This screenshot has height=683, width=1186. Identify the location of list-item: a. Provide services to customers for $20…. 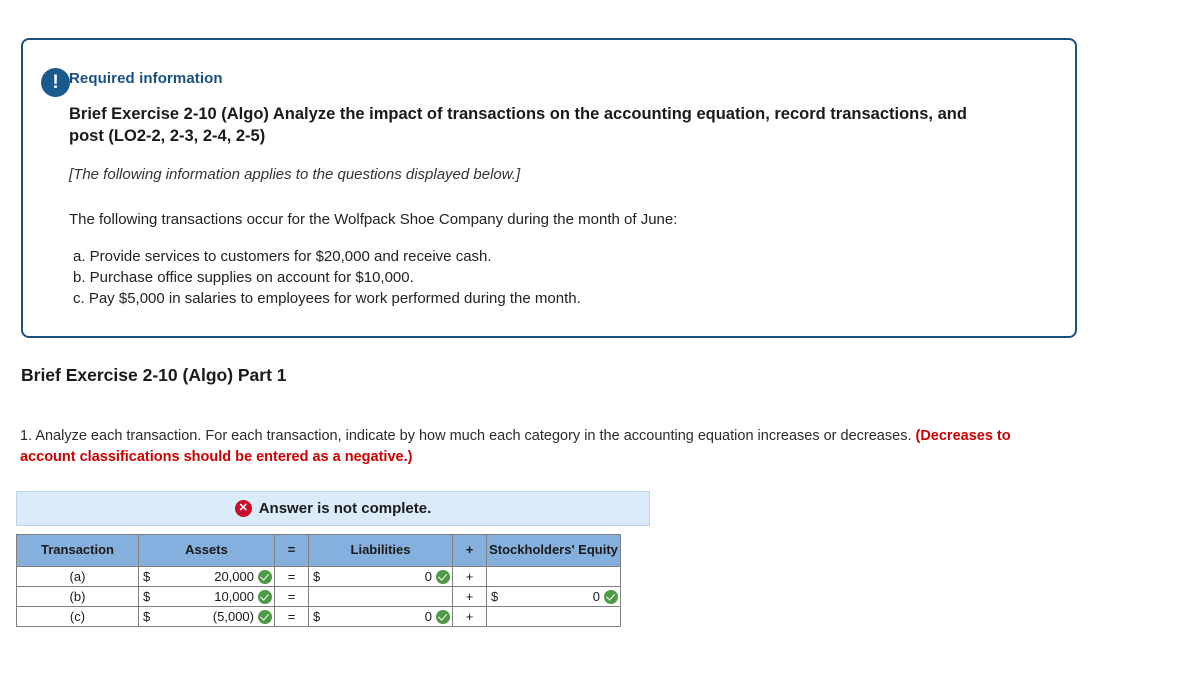
(282, 256).